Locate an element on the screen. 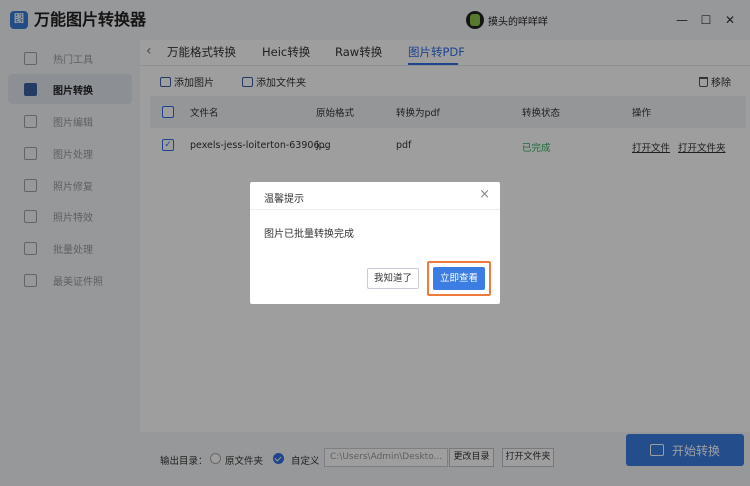 The image size is (750, 486). dialog-title: 温馨提示 is located at coordinates (284, 199).